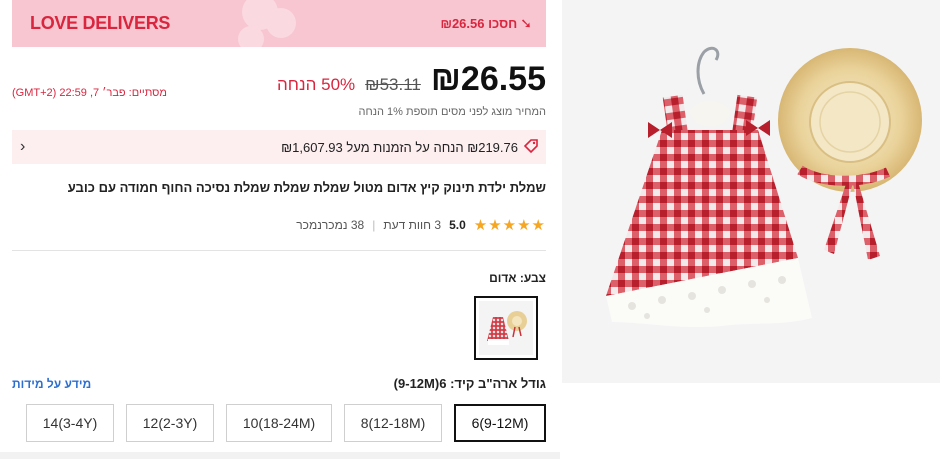 This screenshot has height=459, width=940. What do you see at coordinates (452, 112) in the screenshot?
I see `tax-note: המחיר מוצג לפני מסים תוספת 1% הנחה` at bounding box center [452, 112].